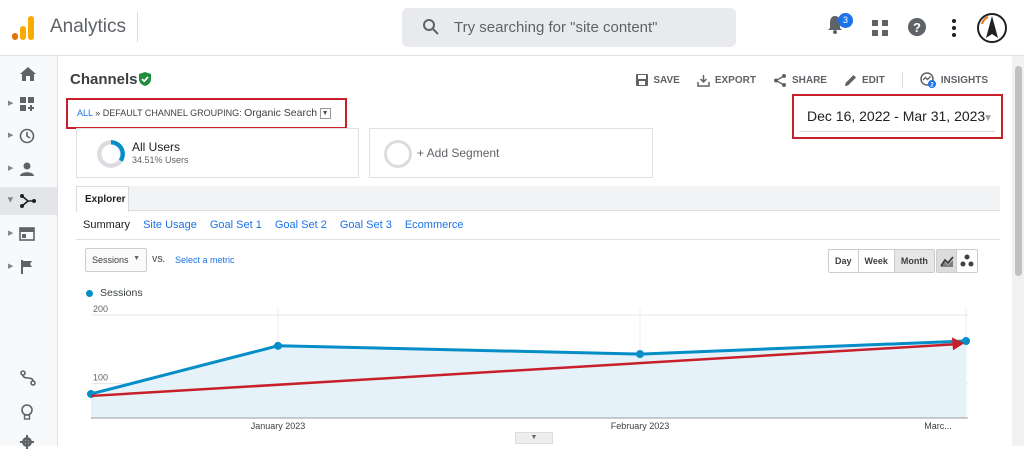  I want to click on report-actions: SAVE EXPORT SHARE EDIT 2 INSIGHTS, so click(812, 80).